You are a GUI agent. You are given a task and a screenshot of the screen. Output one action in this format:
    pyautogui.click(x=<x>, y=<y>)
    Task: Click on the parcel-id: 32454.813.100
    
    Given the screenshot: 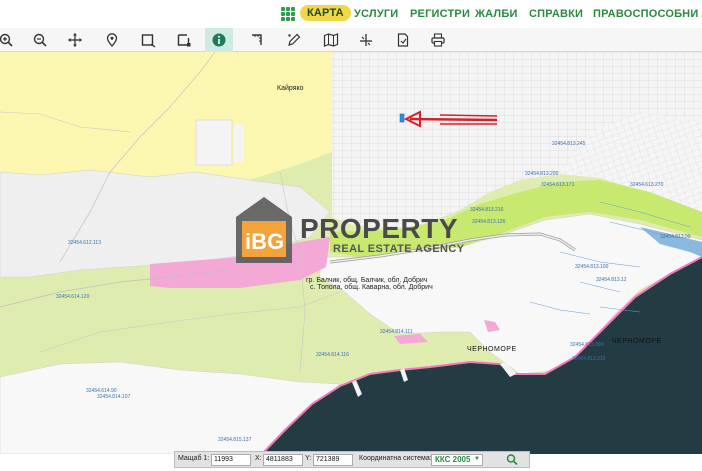 What is the action you would take?
    pyautogui.click(x=592, y=267)
    